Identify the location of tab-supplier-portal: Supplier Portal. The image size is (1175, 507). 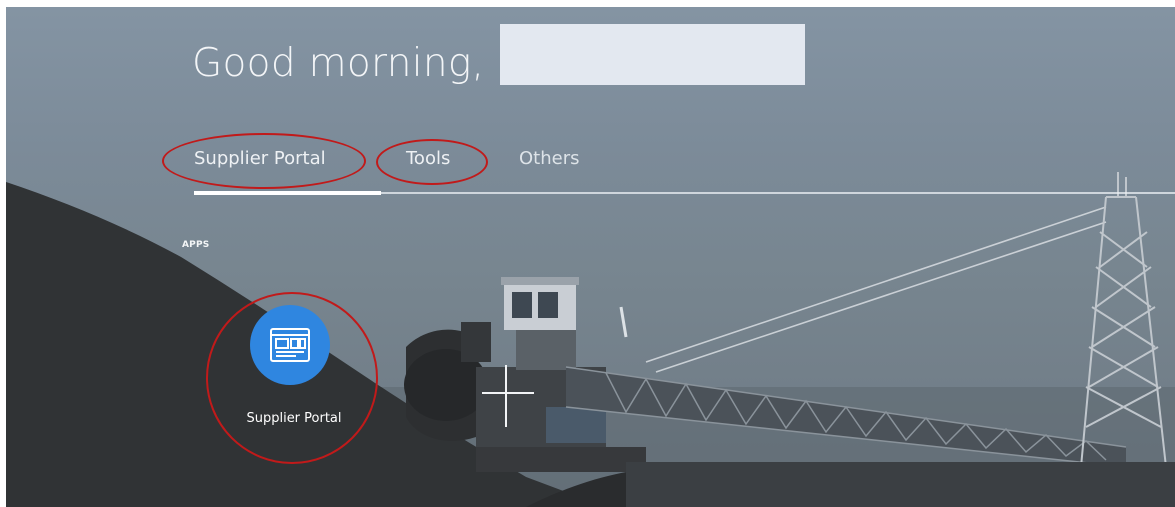
(260, 159).